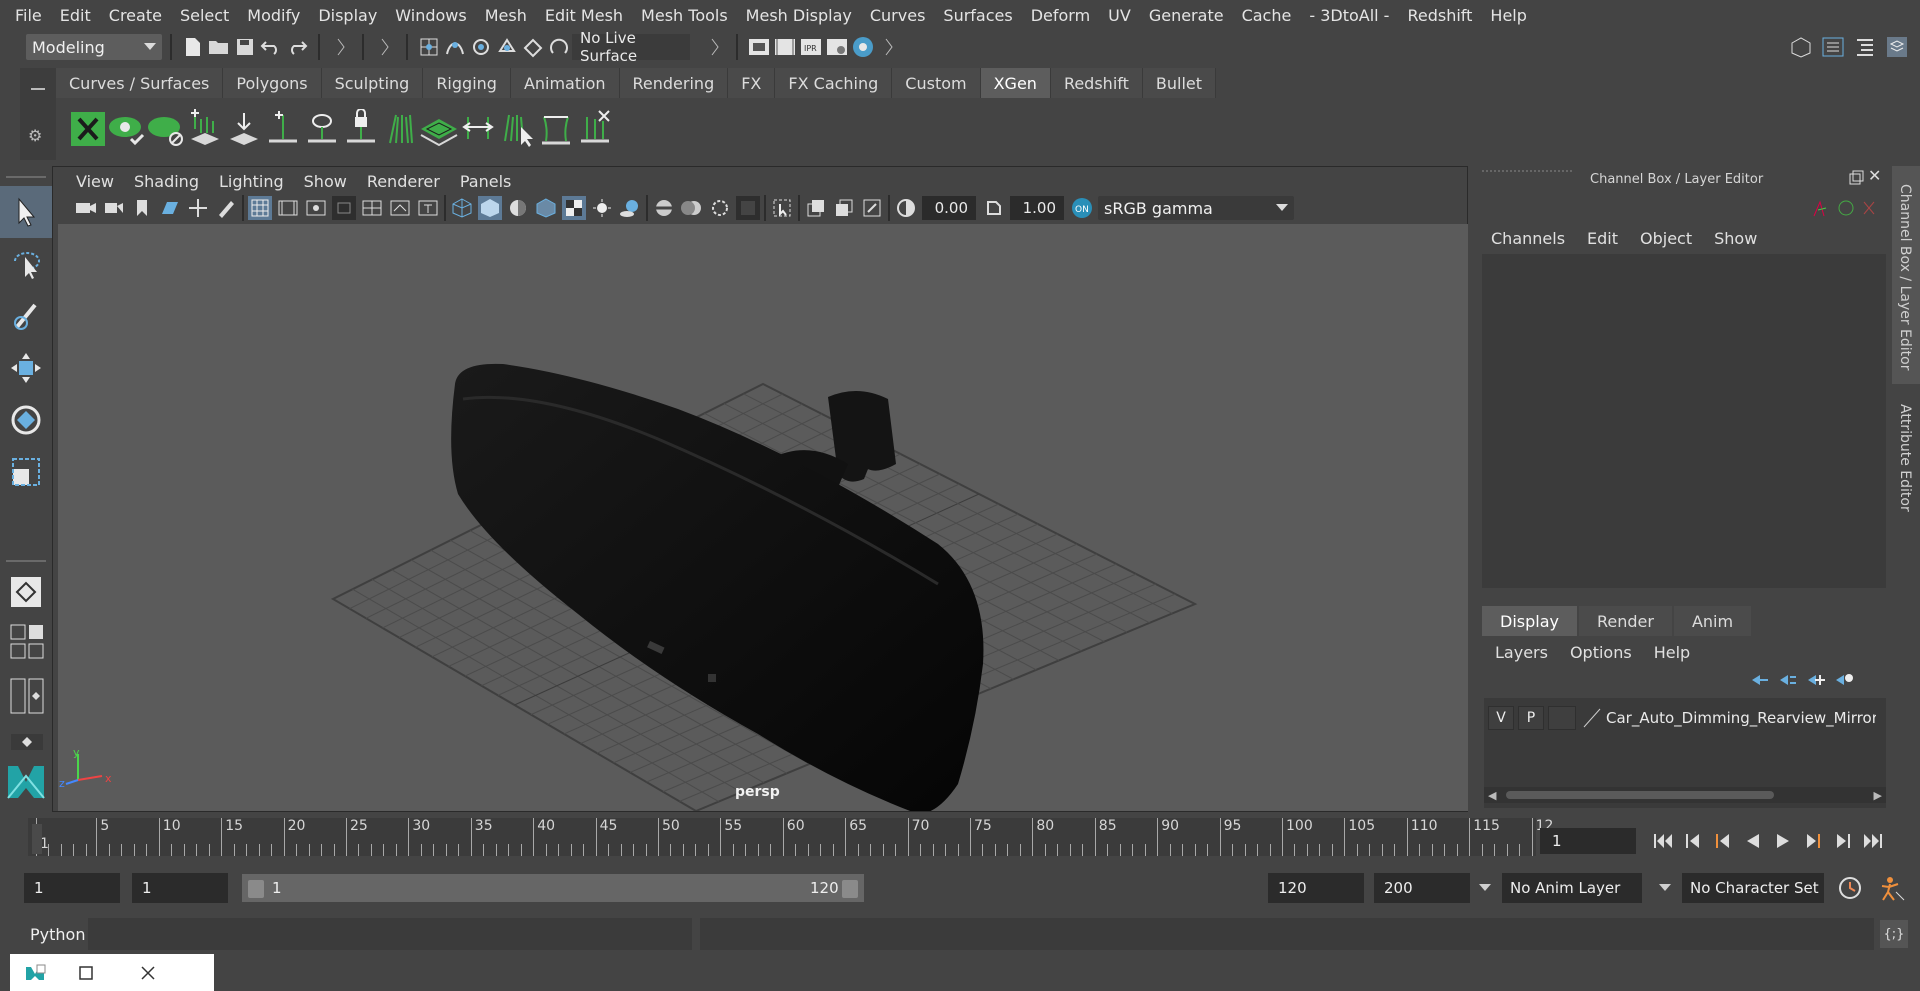  Describe the element at coordinates (553, 888) in the screenshot. I see `range-slider: 1 120` at that location.